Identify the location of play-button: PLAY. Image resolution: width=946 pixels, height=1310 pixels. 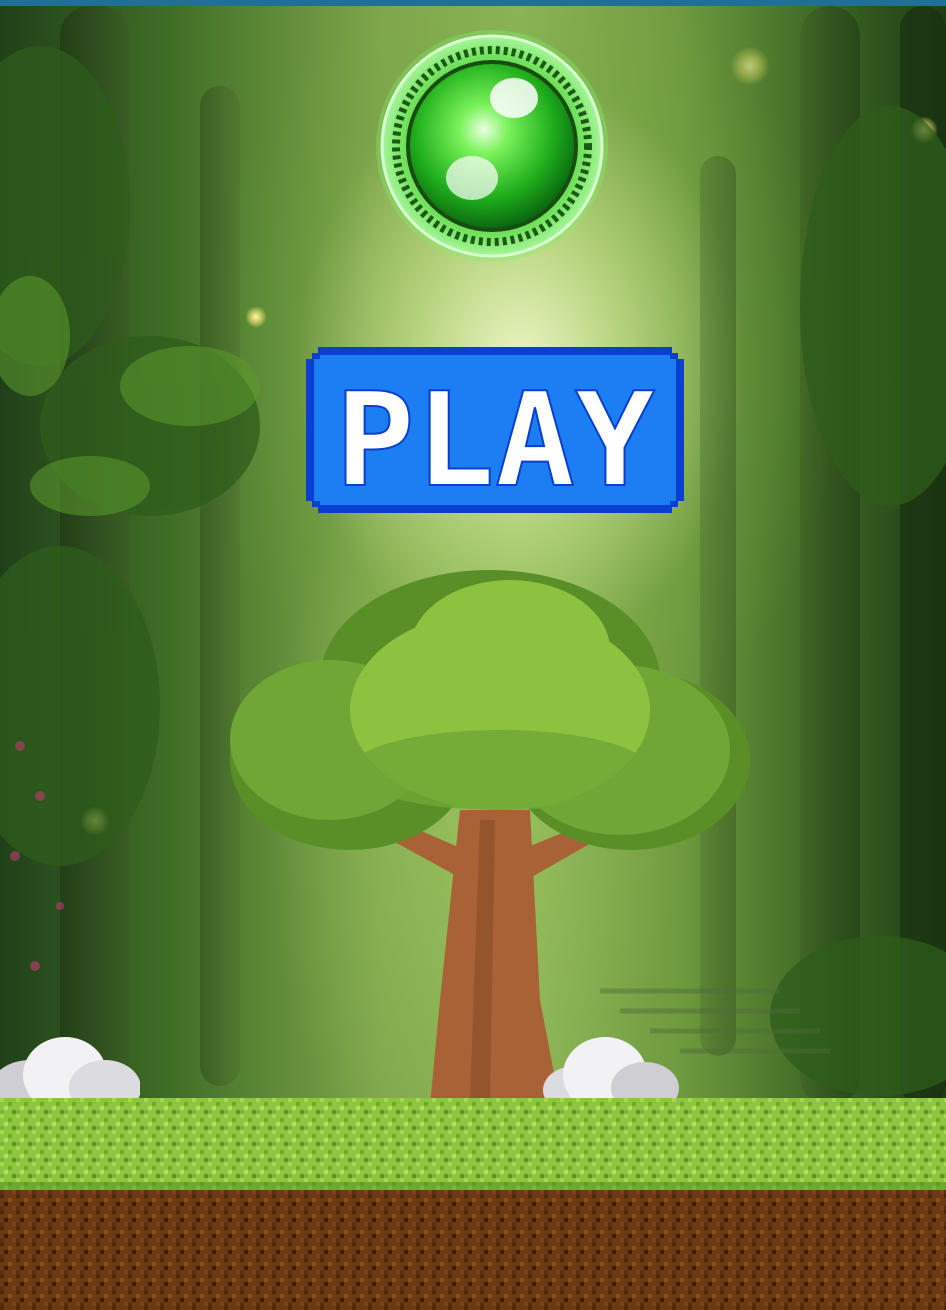
(495, 430).